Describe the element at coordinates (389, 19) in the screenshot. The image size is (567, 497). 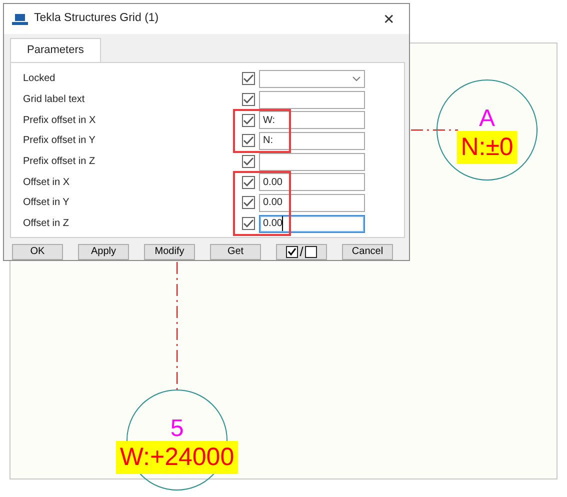
I see `close-button: ✕` at that location.